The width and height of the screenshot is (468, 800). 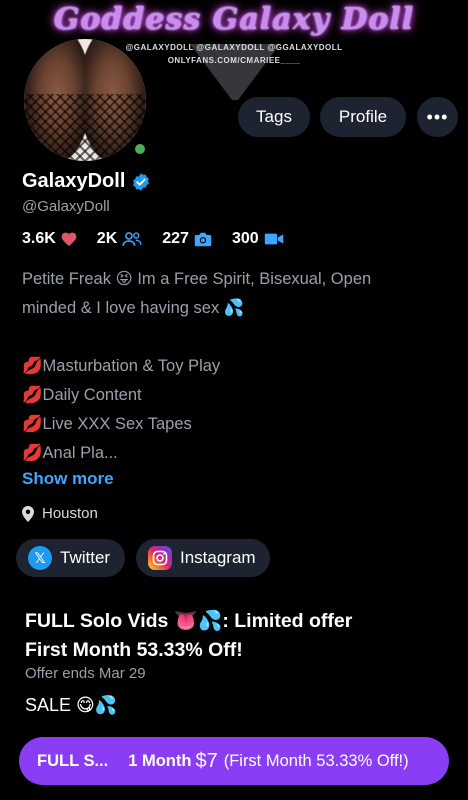 I want to click on display-name: GalaxyDoll, so click(x=74, y=181).